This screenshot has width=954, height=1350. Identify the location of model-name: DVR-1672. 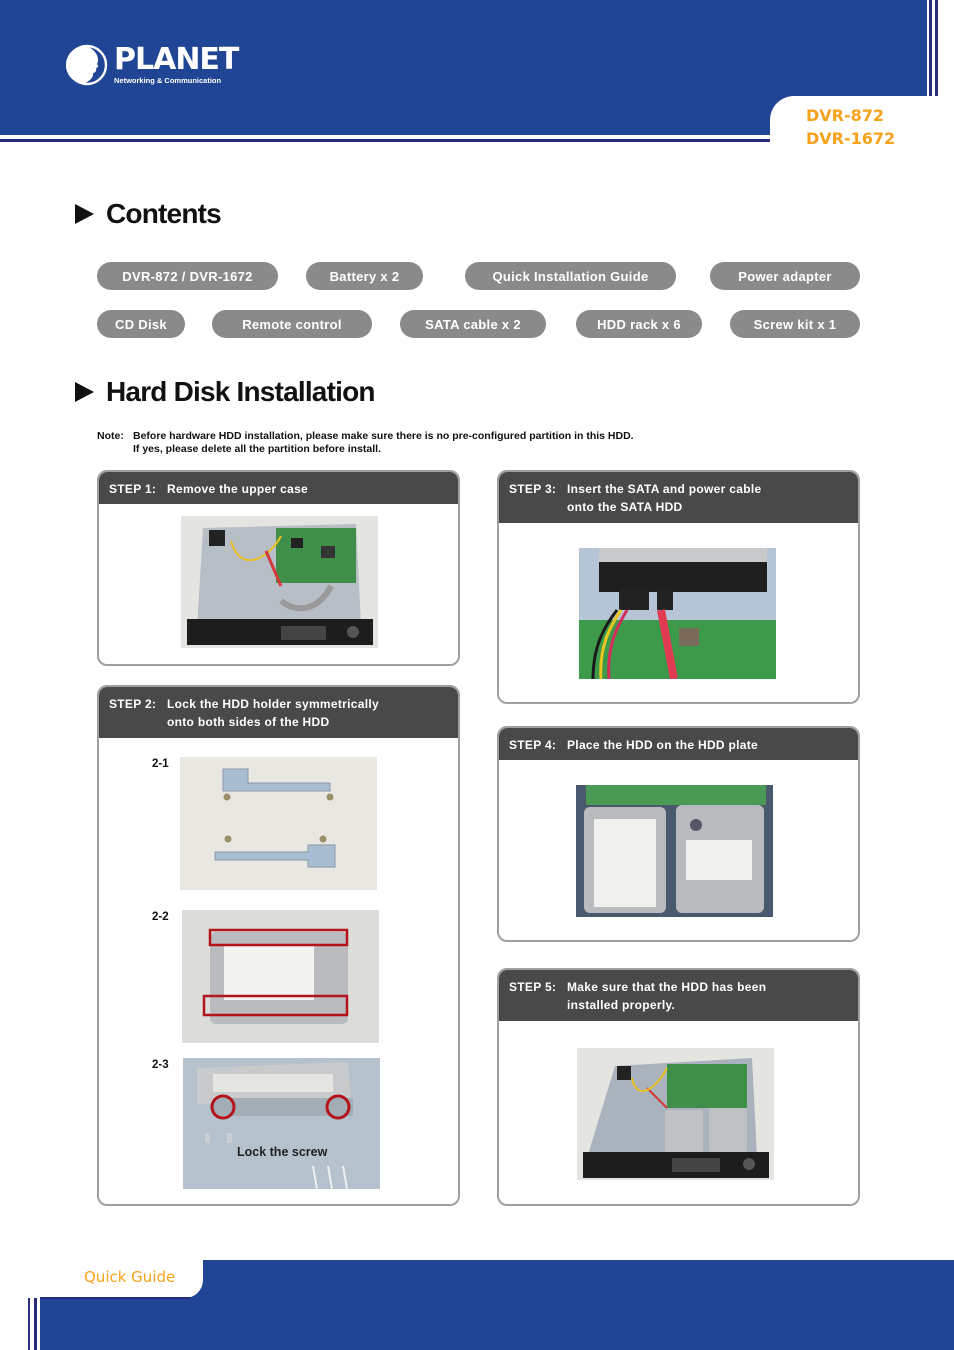
(851, 138).